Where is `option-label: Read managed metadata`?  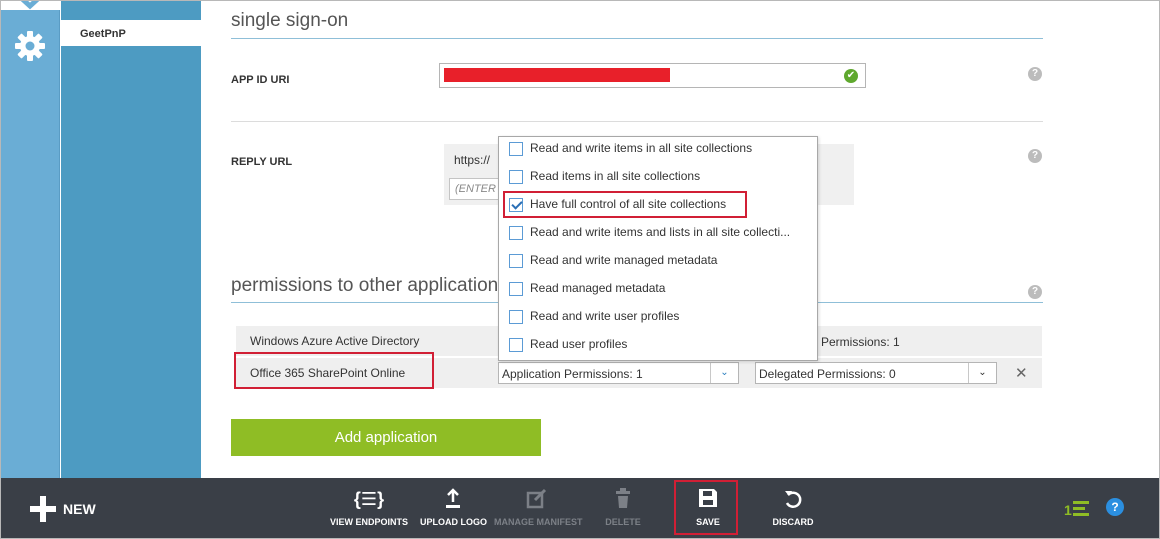 option-label: Read managed metadata is located at coordinates (598, 288).